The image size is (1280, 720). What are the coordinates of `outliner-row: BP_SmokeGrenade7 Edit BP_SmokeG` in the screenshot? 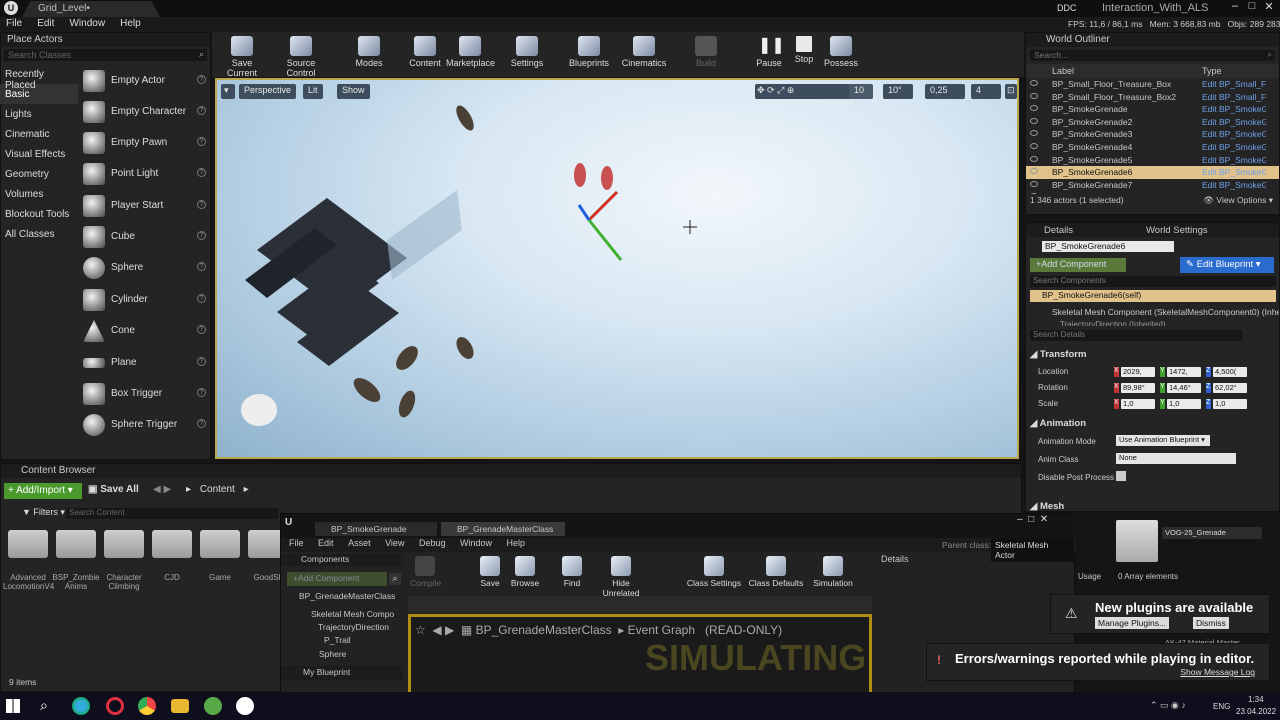 It's located at (1152, 185).